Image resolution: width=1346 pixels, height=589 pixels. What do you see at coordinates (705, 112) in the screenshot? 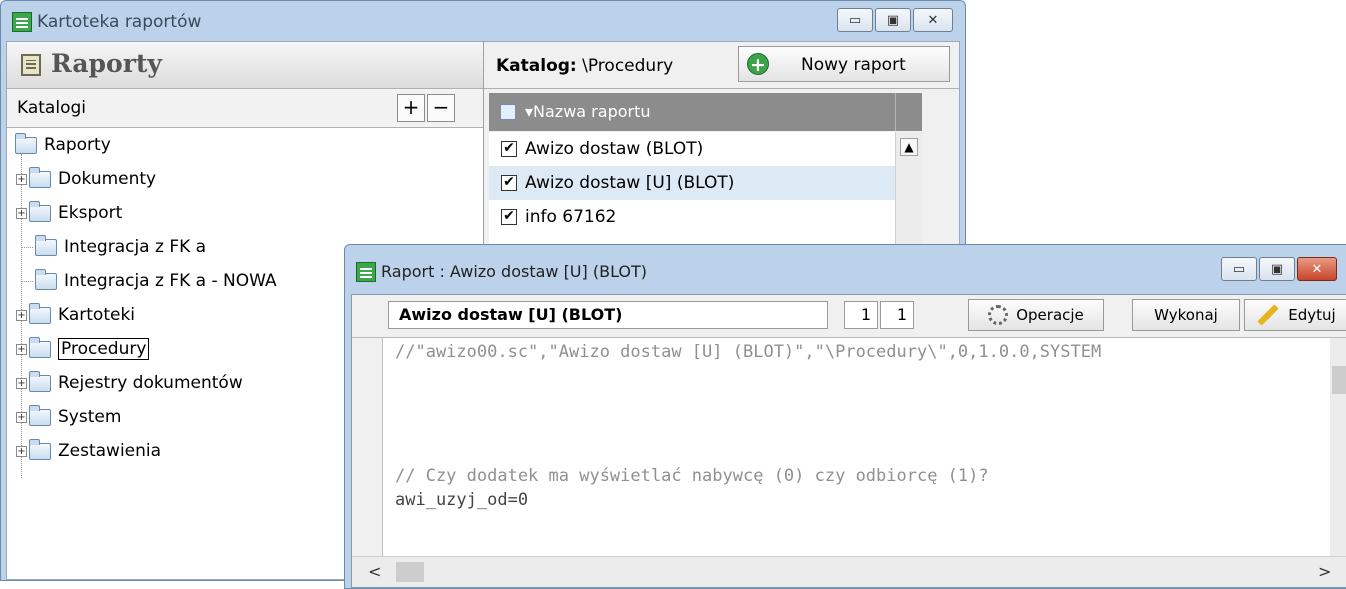
I see `column-header: ▾Nazwa raportu` at bounding box center [705, 112].